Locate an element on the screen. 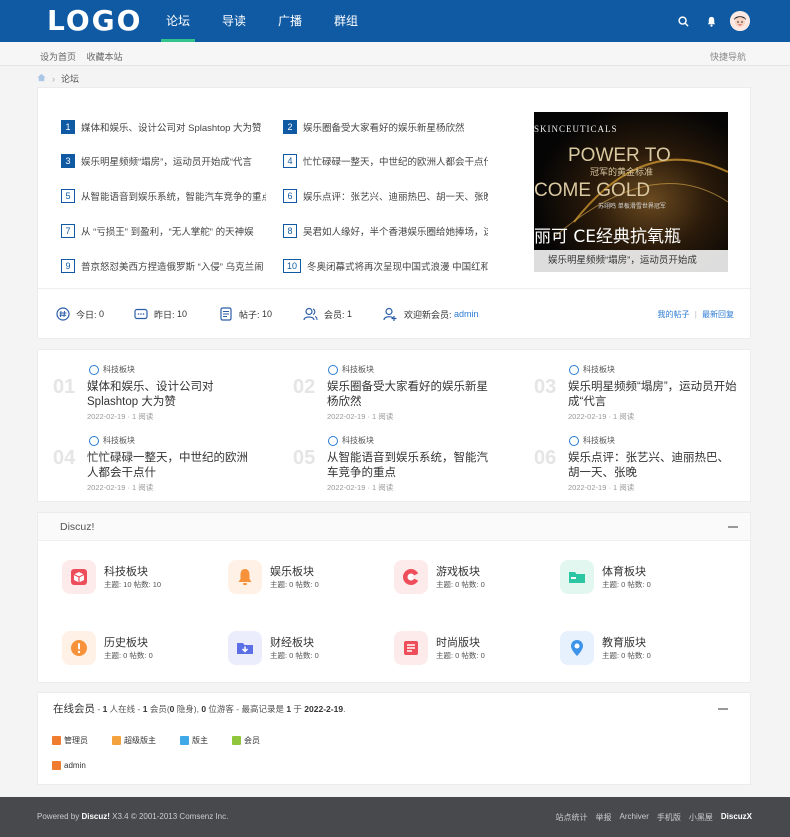 The width and height of the screenshot is (790, 837). home-icon is located at coordinates (41, 78).